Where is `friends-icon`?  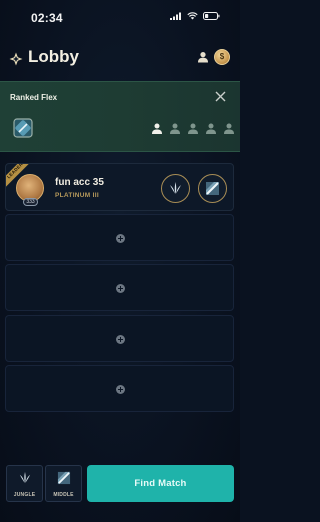
friends-icon is located at coordinates (203, 57).